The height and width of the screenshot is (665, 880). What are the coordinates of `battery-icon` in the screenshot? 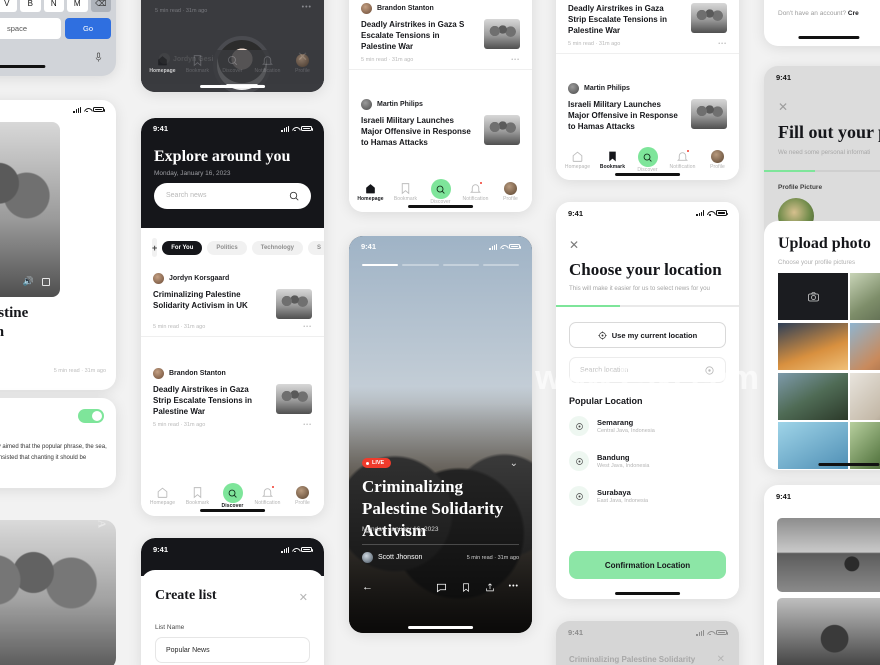 It's located at (722, 632).